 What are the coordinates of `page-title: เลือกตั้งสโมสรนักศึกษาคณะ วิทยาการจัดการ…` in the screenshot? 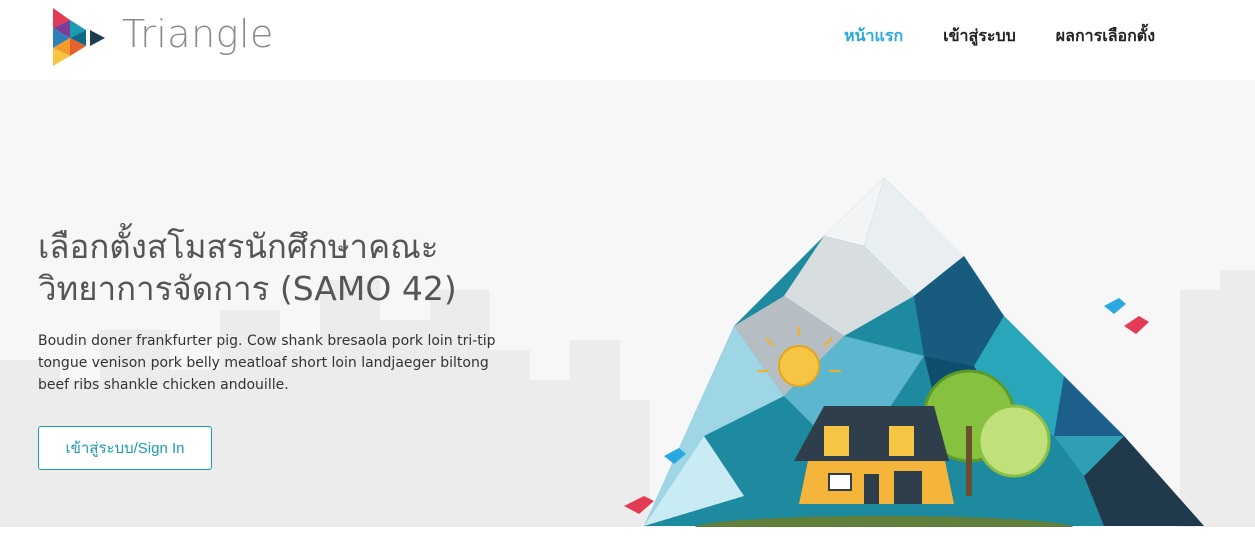 It's located at (298, 268).